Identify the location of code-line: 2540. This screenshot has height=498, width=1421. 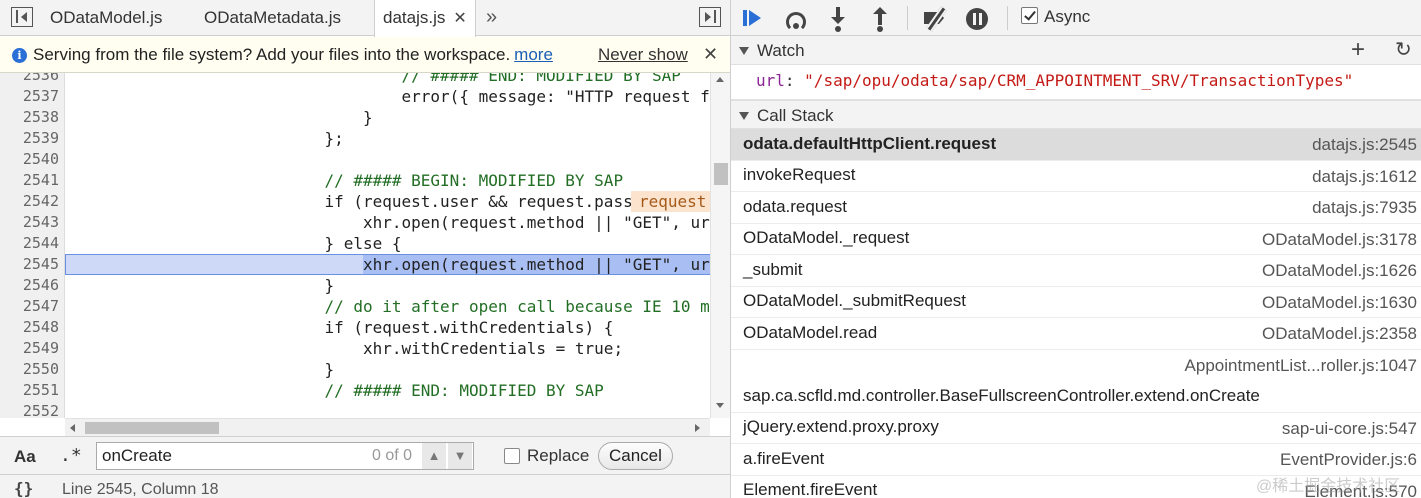
(360, 159).